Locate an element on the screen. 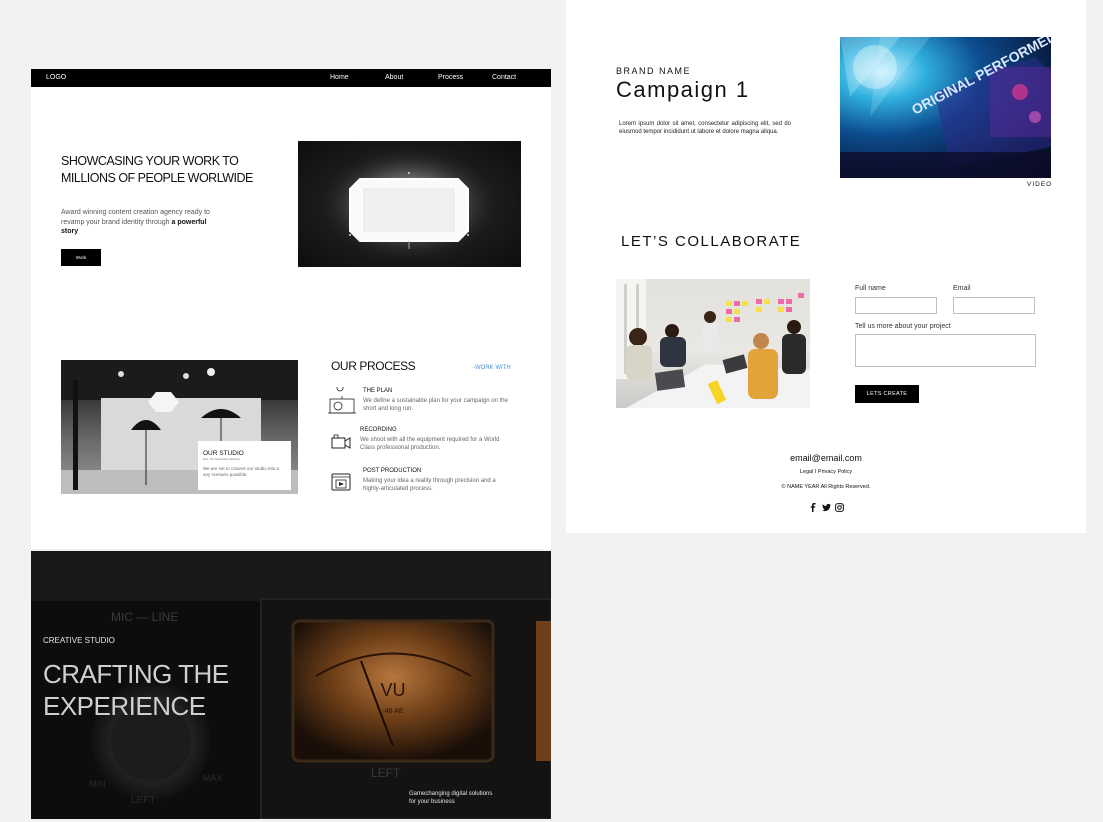 This screenshot has width=1103, height=822. headline-line-1: CRAFTING THE is located at coordinates (136, 674).